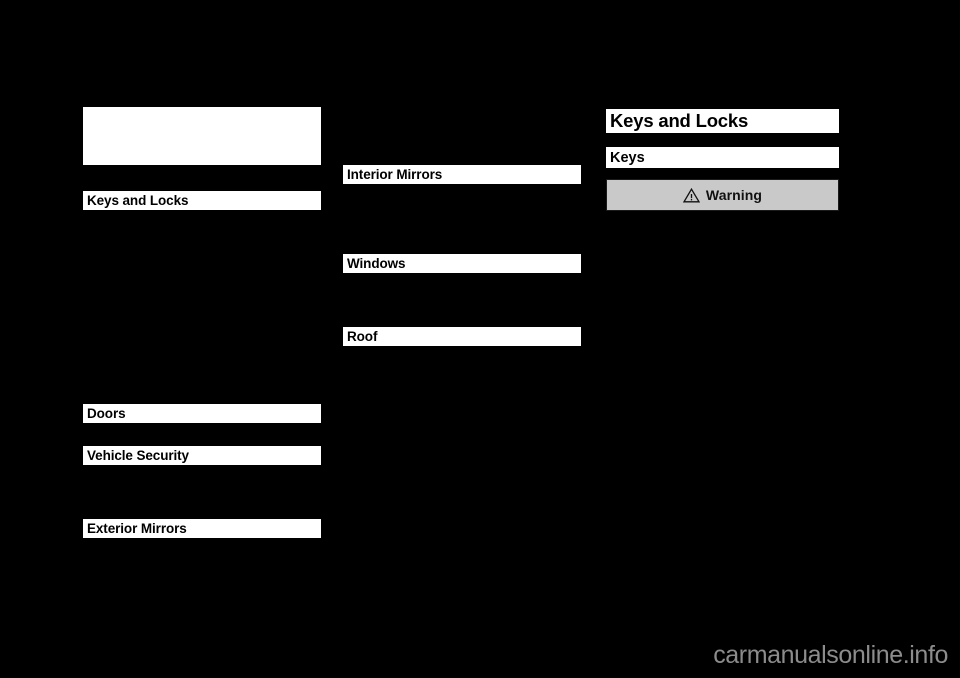 The image size is (960, 678). What do you see at coordinates (830, 655) in the screenshot?
I see `site-watermark: carmanualsonline.info` at bounding box center [830, 655].